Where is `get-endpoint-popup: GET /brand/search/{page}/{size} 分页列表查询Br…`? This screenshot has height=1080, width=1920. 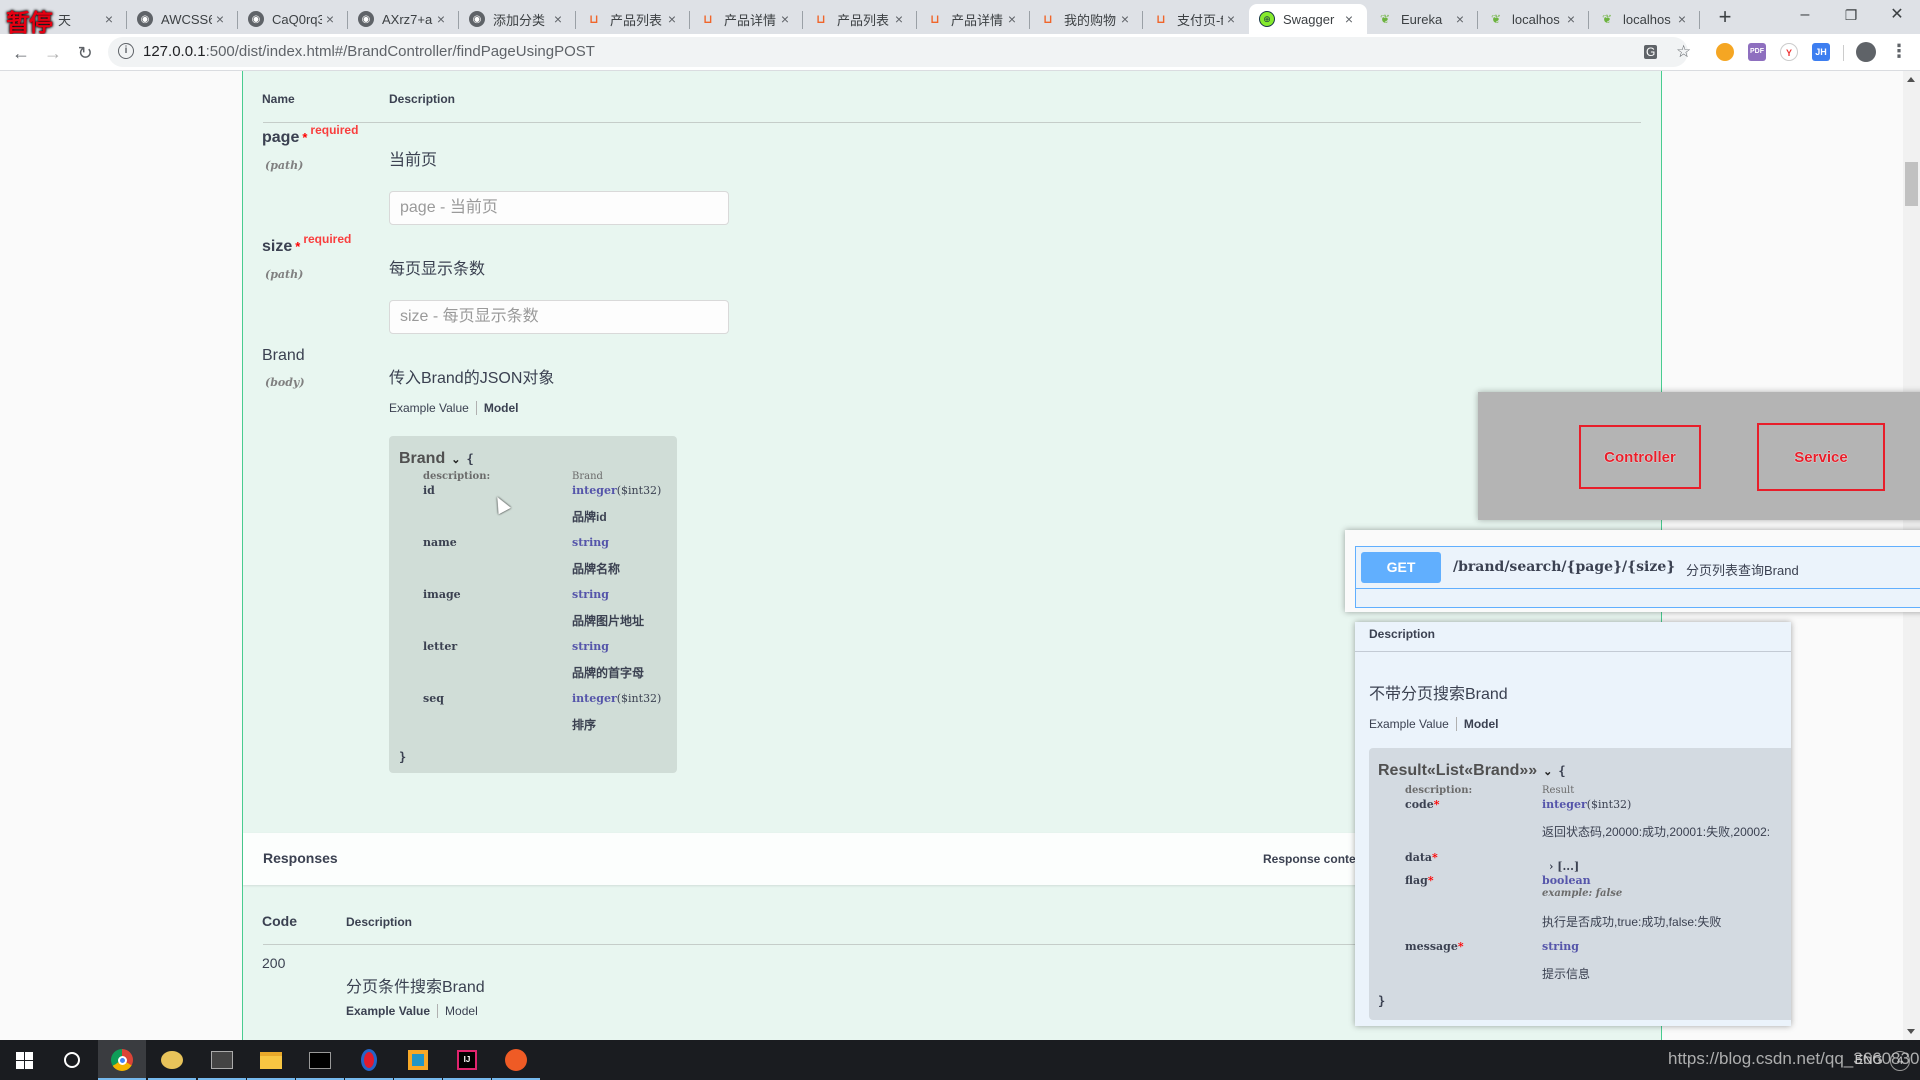
get-endpoint-popup: GET /brand/search/{page}/{size} 分页列表查询Br… is located at coordinates (1632, 571).